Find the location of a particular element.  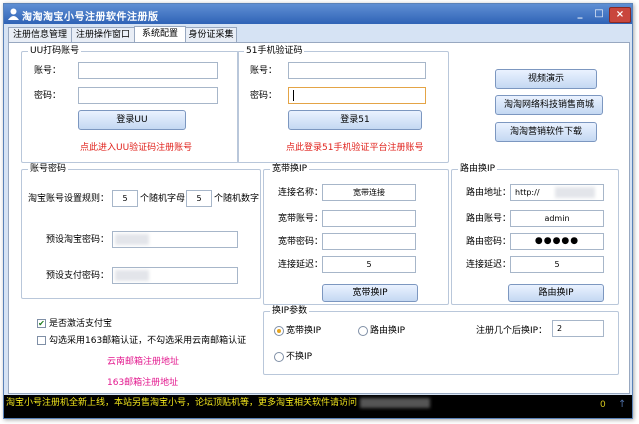

title-bar: 淘淘淘宝小号注册软件注册版 _ □ × is located at coordinates (318, 14).